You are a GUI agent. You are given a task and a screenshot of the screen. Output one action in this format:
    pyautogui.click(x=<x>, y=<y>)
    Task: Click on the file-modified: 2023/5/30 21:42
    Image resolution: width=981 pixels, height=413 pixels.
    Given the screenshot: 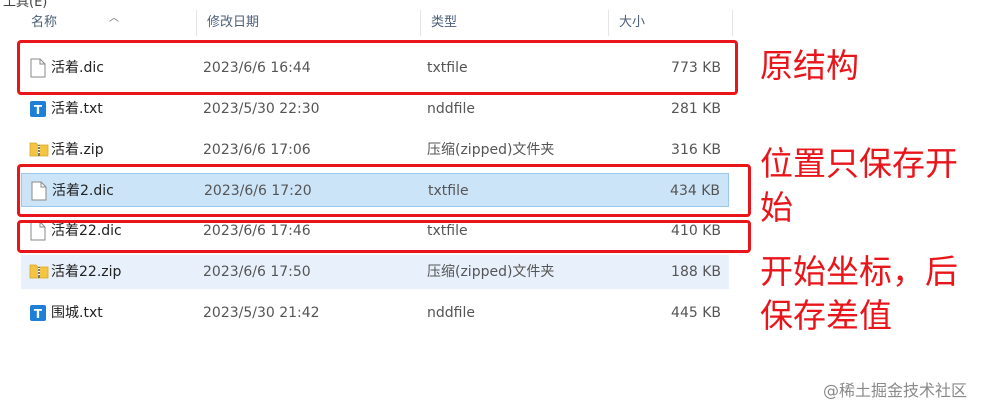 What is the action you would take?
    pyautogui.click(x=261, y=313)
    